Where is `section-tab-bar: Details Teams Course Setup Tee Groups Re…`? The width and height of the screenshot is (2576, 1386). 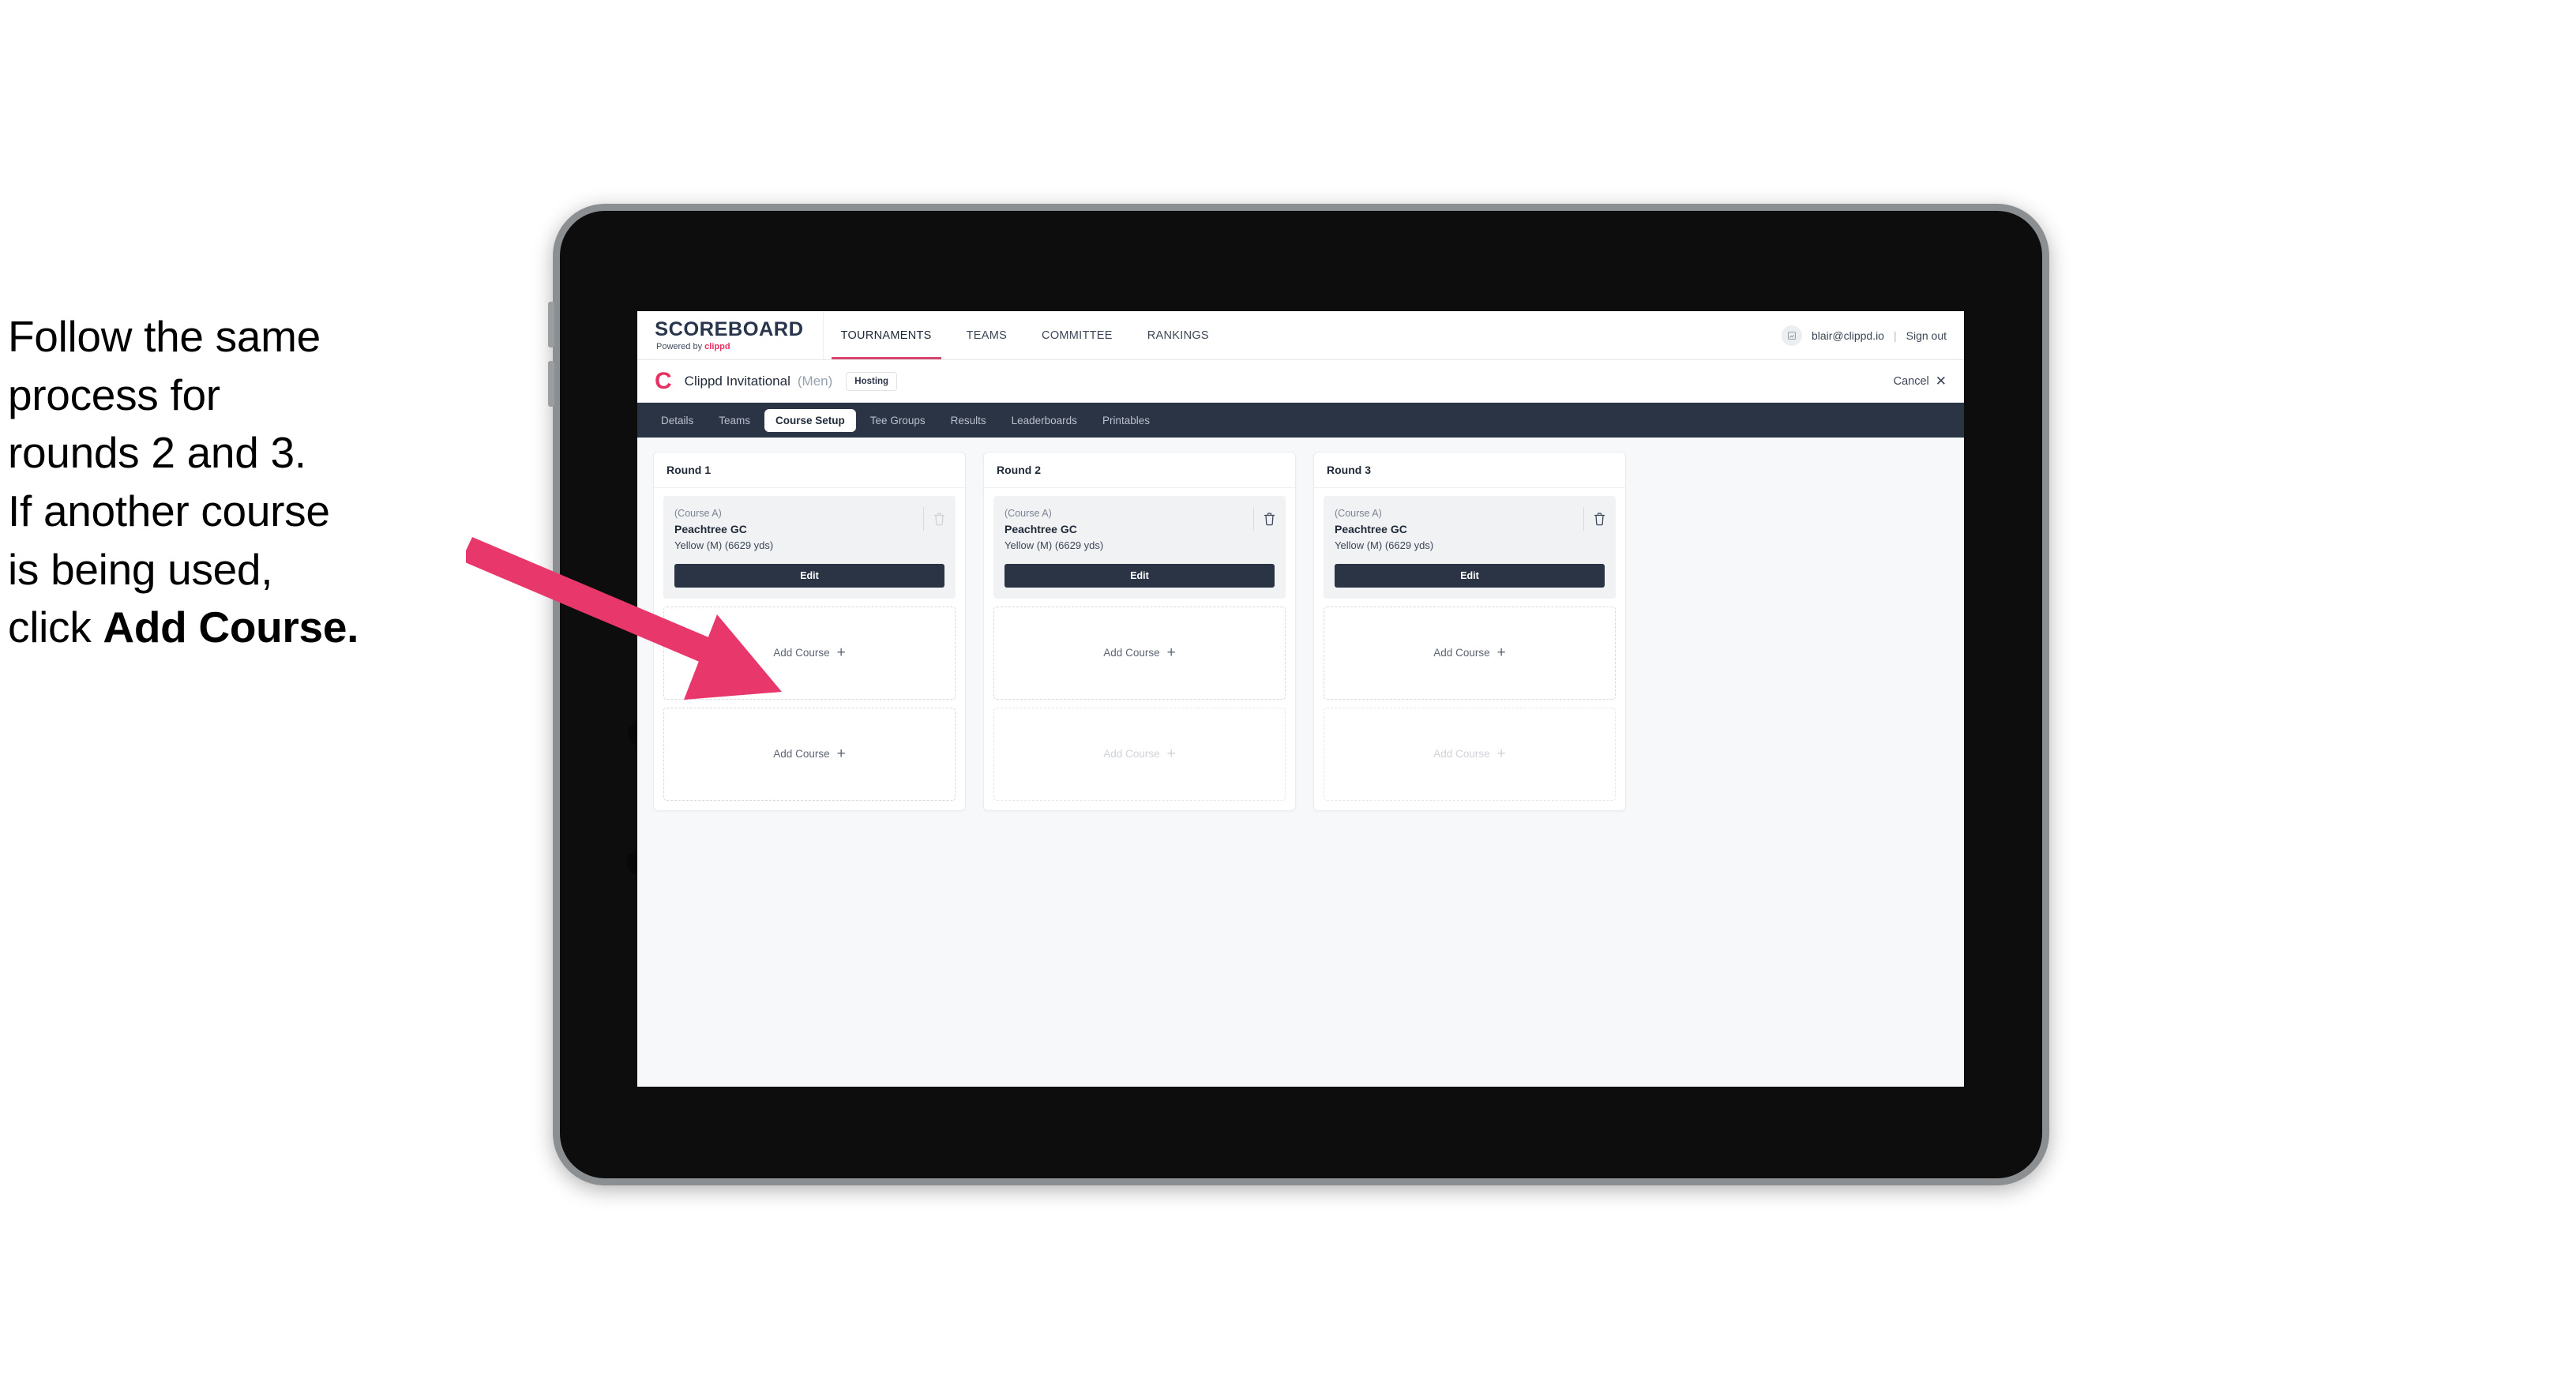 section-tab-bar: Details Teams Course Setup Tee Groups Re… is located at coordinates (1300, 420).